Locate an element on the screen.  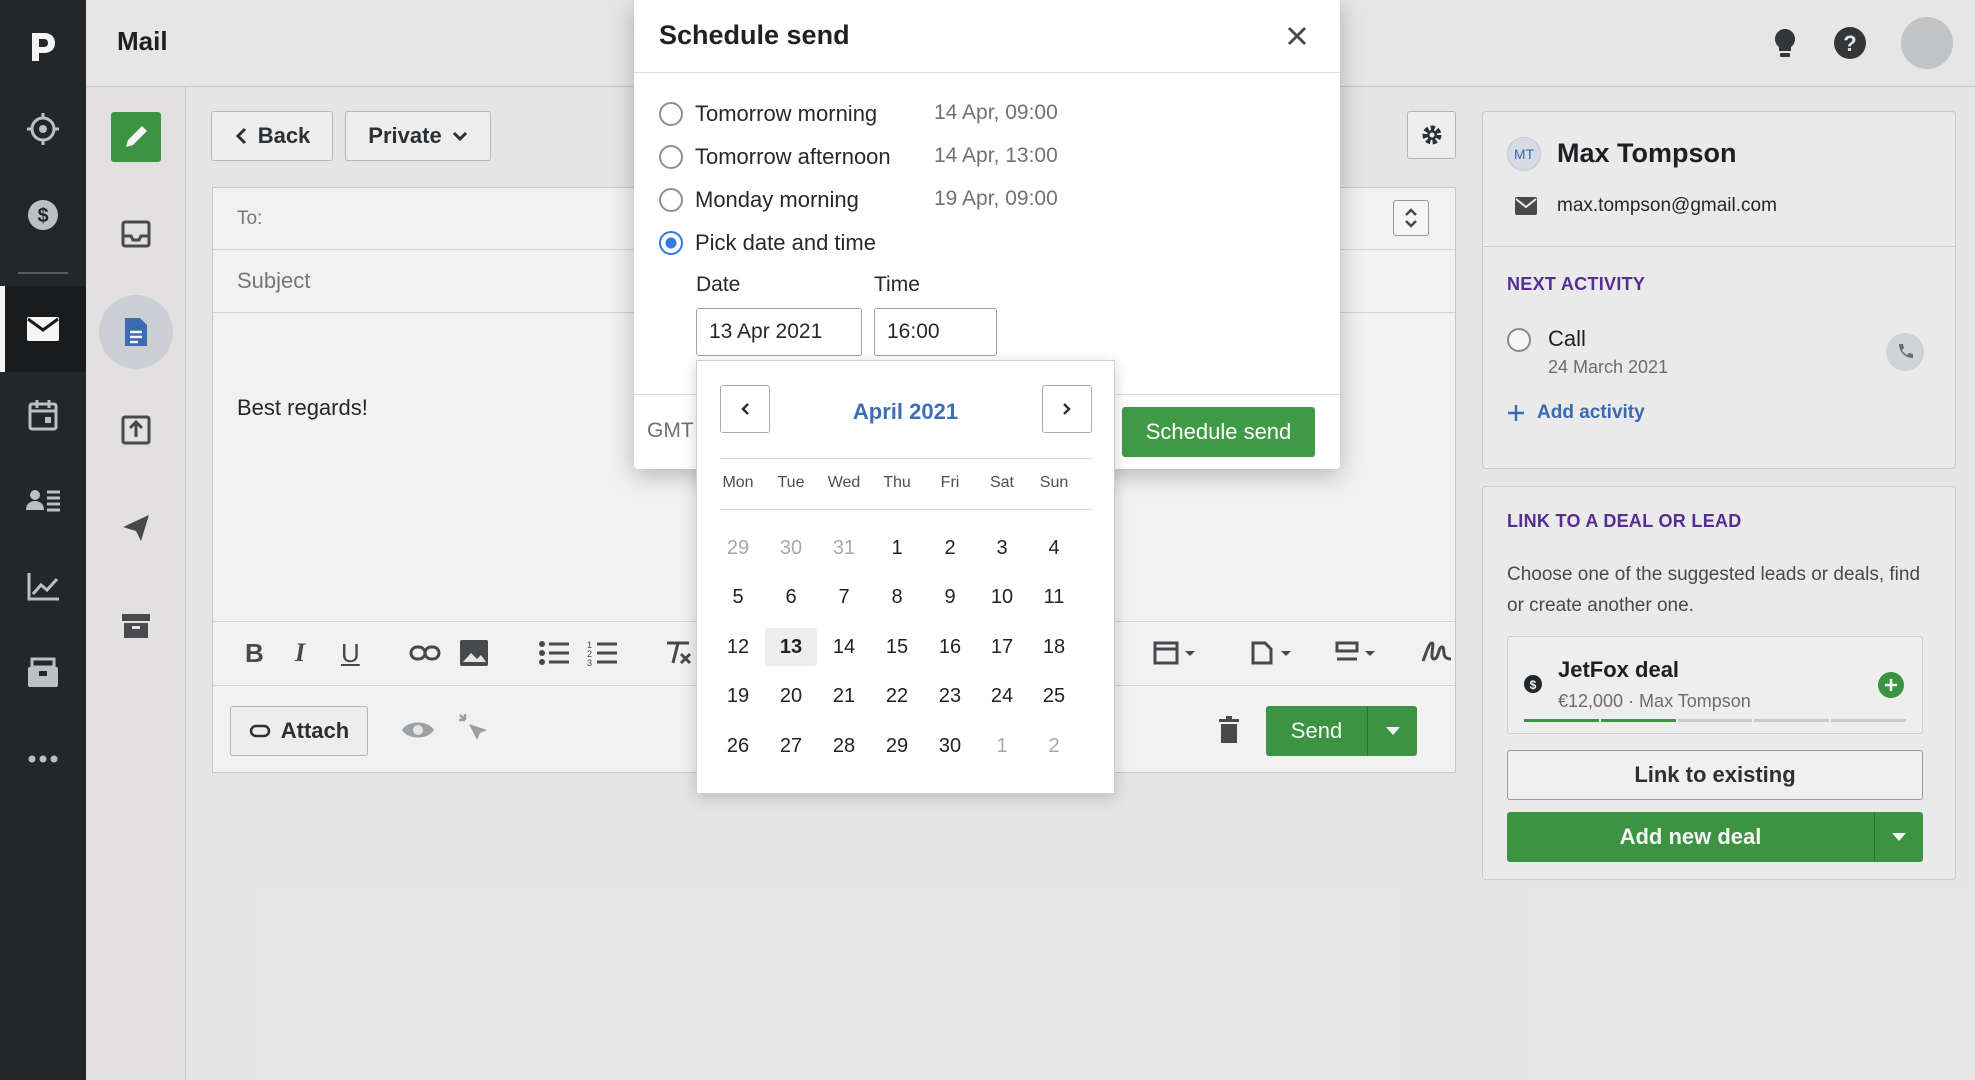
leads-target-icon is located at coordinates (43, 129).